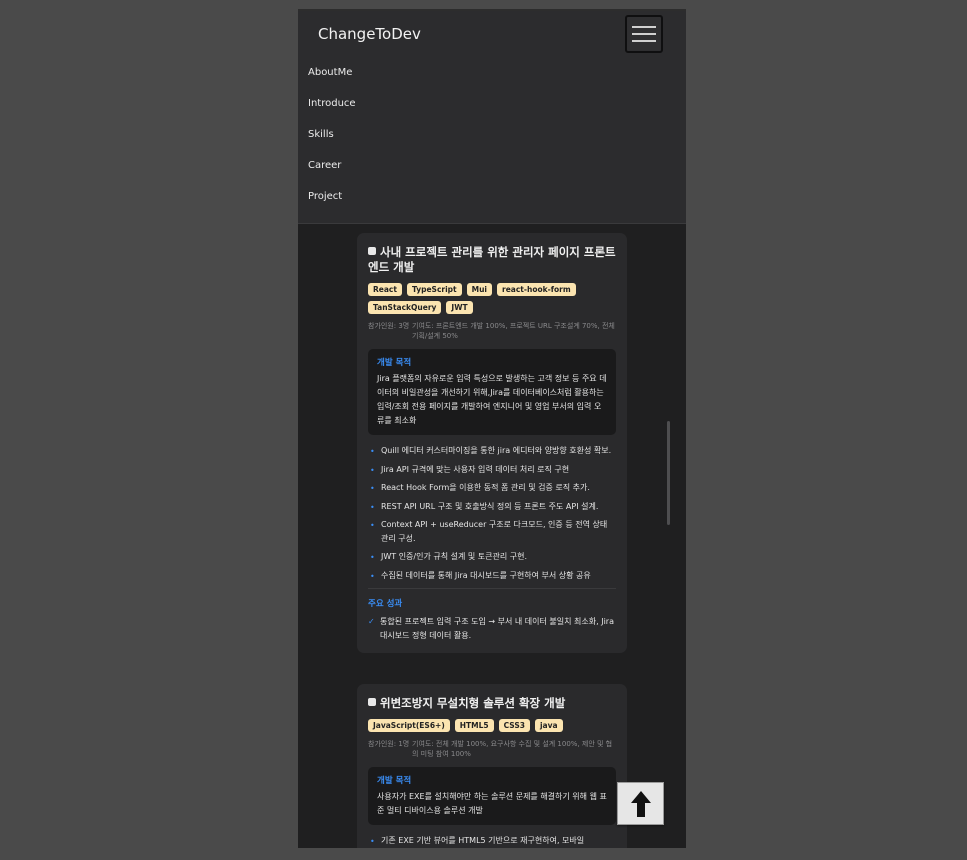  Describe the element at coordinates (492, 588) in the screenshot. I see `divider` at that location.